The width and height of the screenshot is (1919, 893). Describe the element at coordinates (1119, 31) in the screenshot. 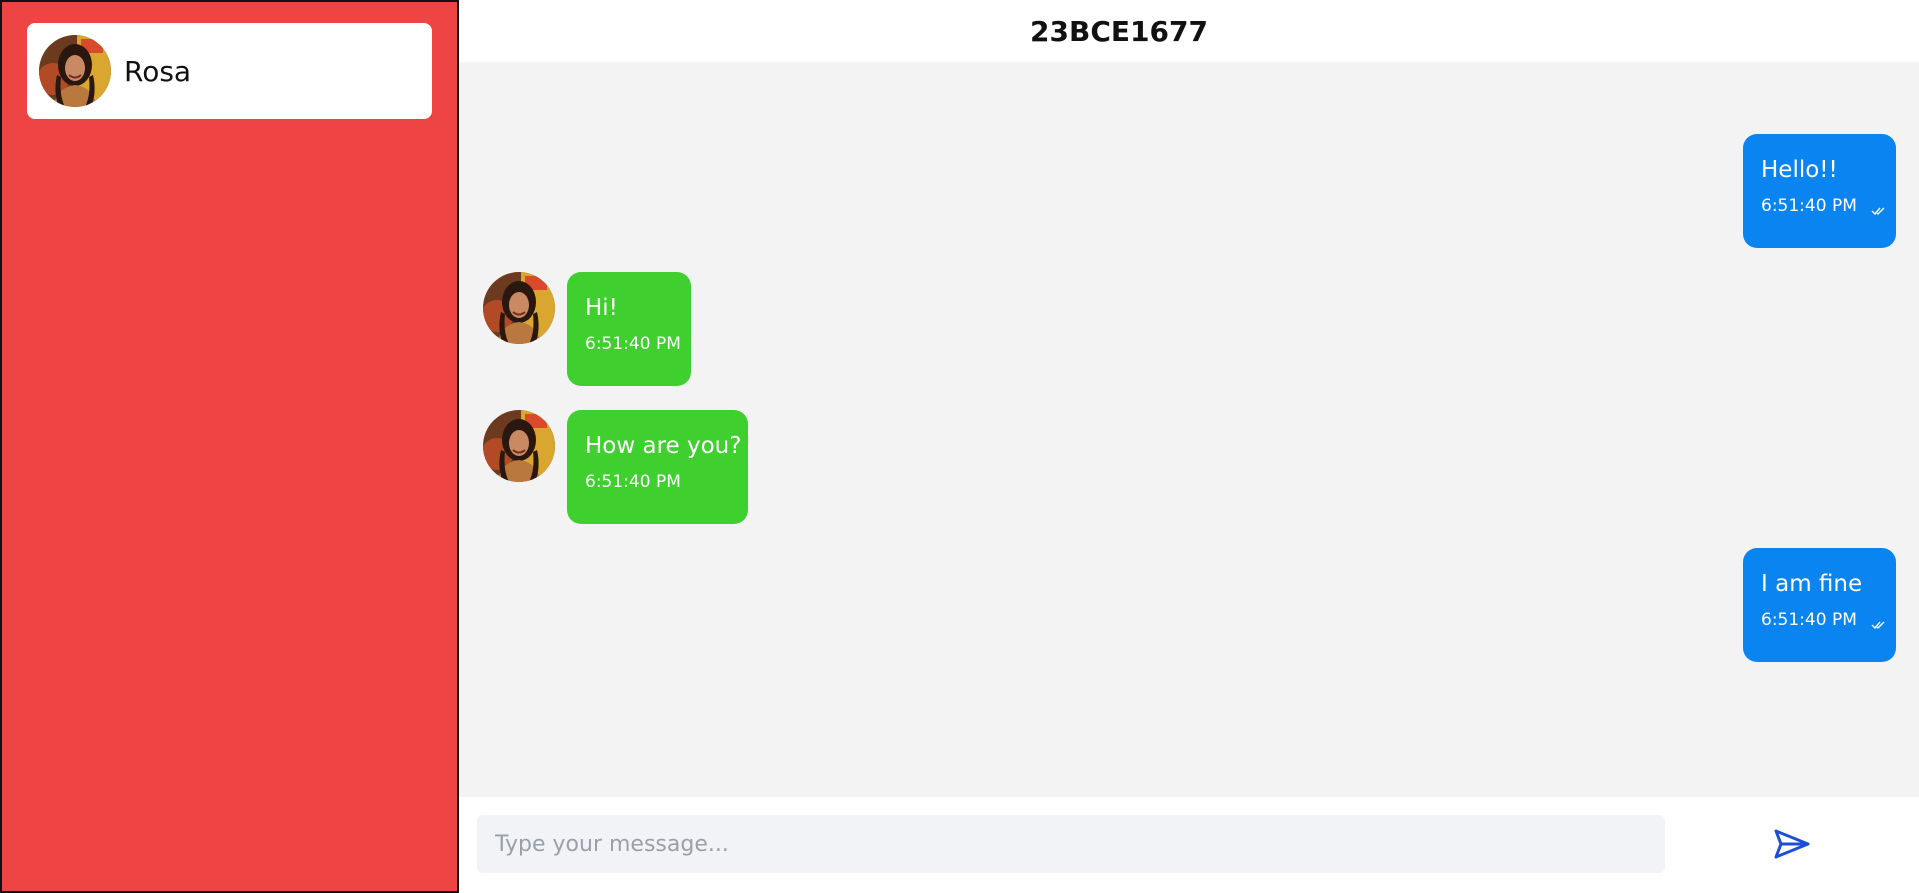

I see `chat-title: 23BCE1677` at that location.